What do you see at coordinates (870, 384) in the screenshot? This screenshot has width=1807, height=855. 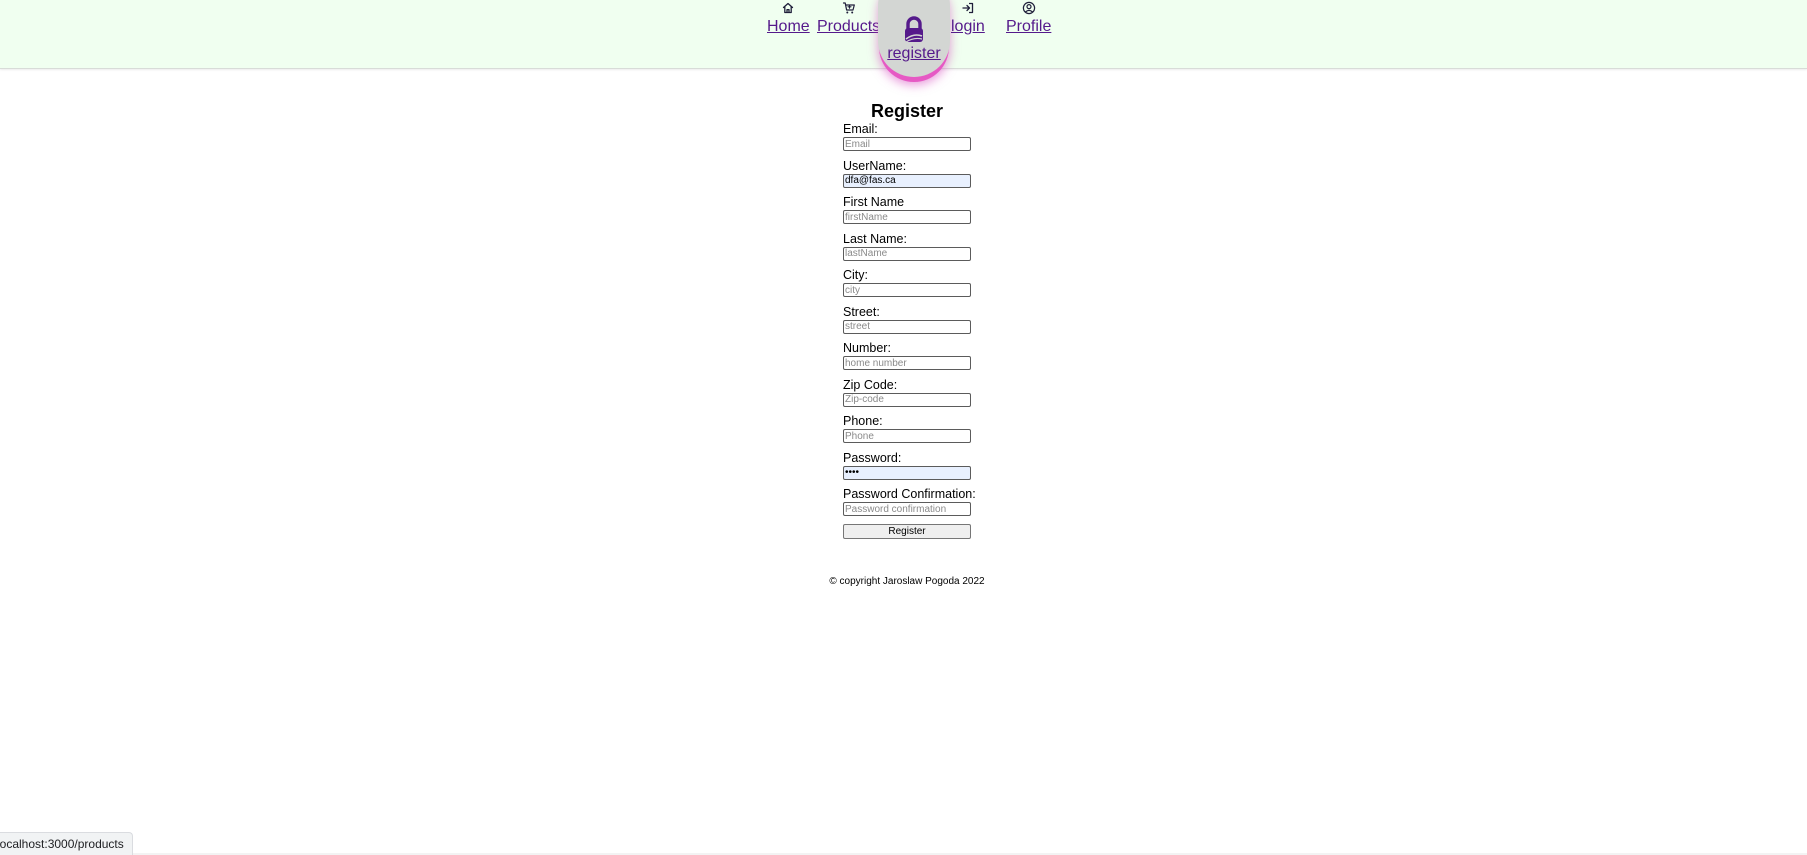 I see `zip-code-label: Zip Code:` at bounding box center [870, 384].